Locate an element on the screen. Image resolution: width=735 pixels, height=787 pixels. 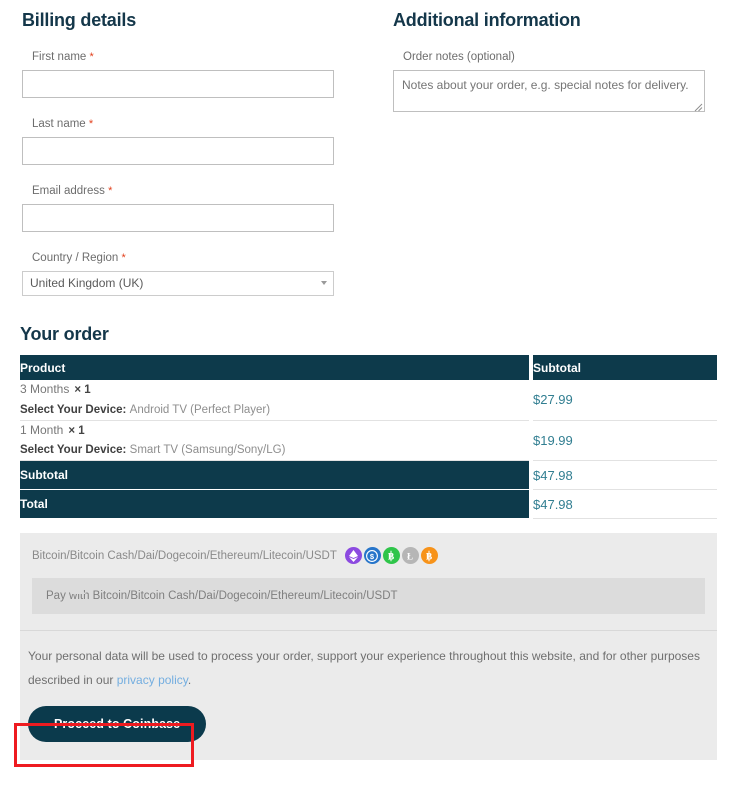
email-field is located at coordinates (178, 218).